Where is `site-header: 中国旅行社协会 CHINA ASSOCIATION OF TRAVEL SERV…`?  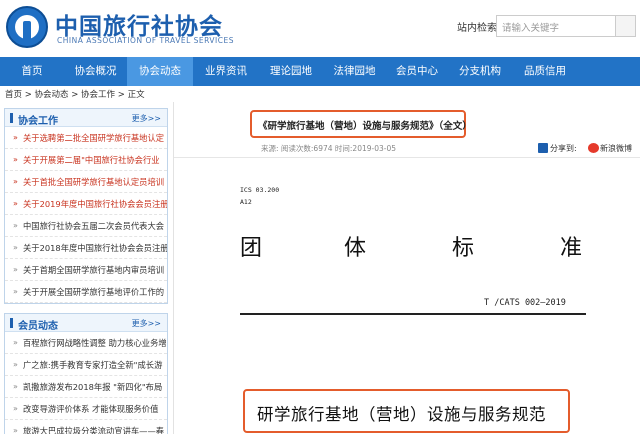 site-header: 中国旅行社协会 CHINA ASSOCIATION OF TRAVEL SERV… is located at coordinates (320, 28).